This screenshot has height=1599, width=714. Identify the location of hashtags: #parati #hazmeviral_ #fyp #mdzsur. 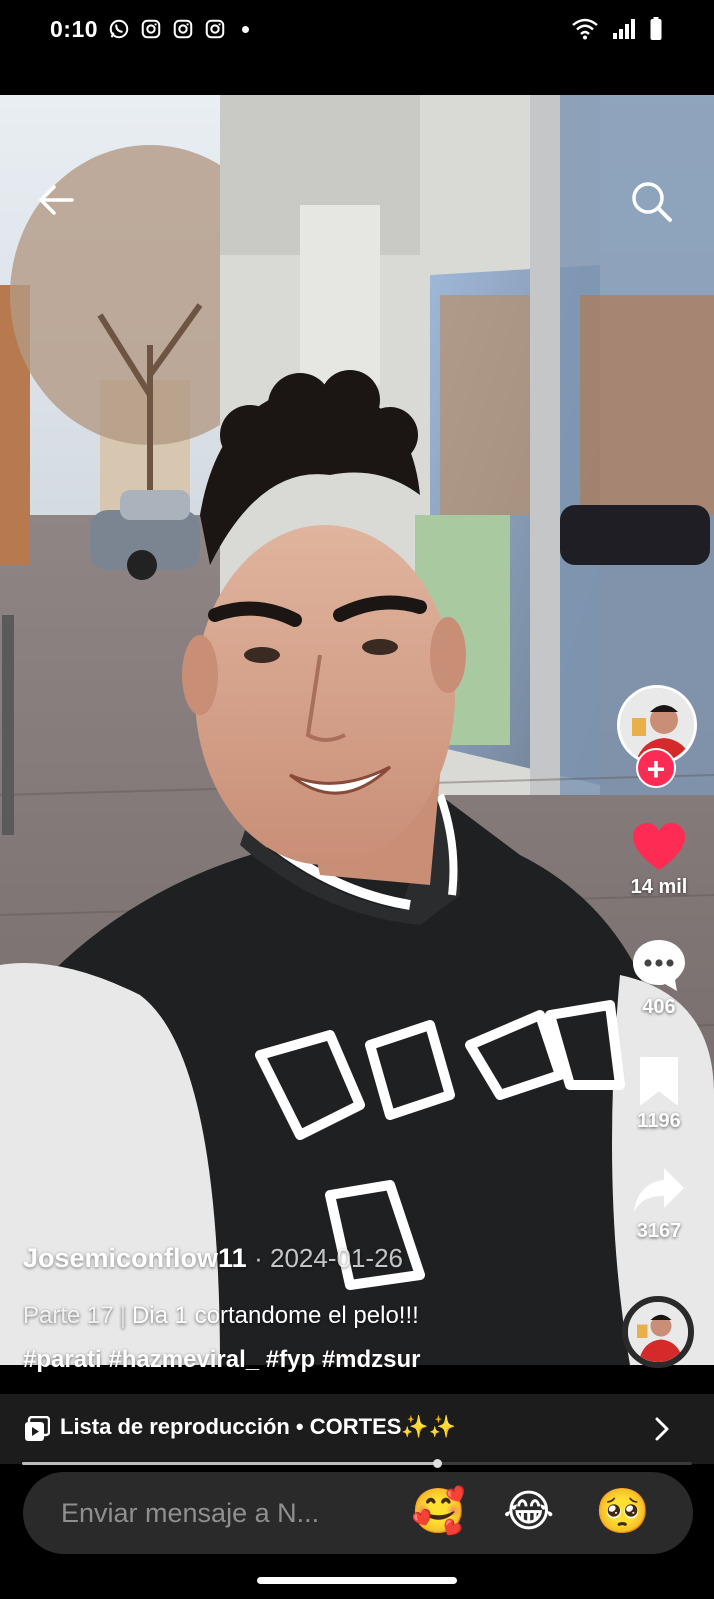
(222, 1360).